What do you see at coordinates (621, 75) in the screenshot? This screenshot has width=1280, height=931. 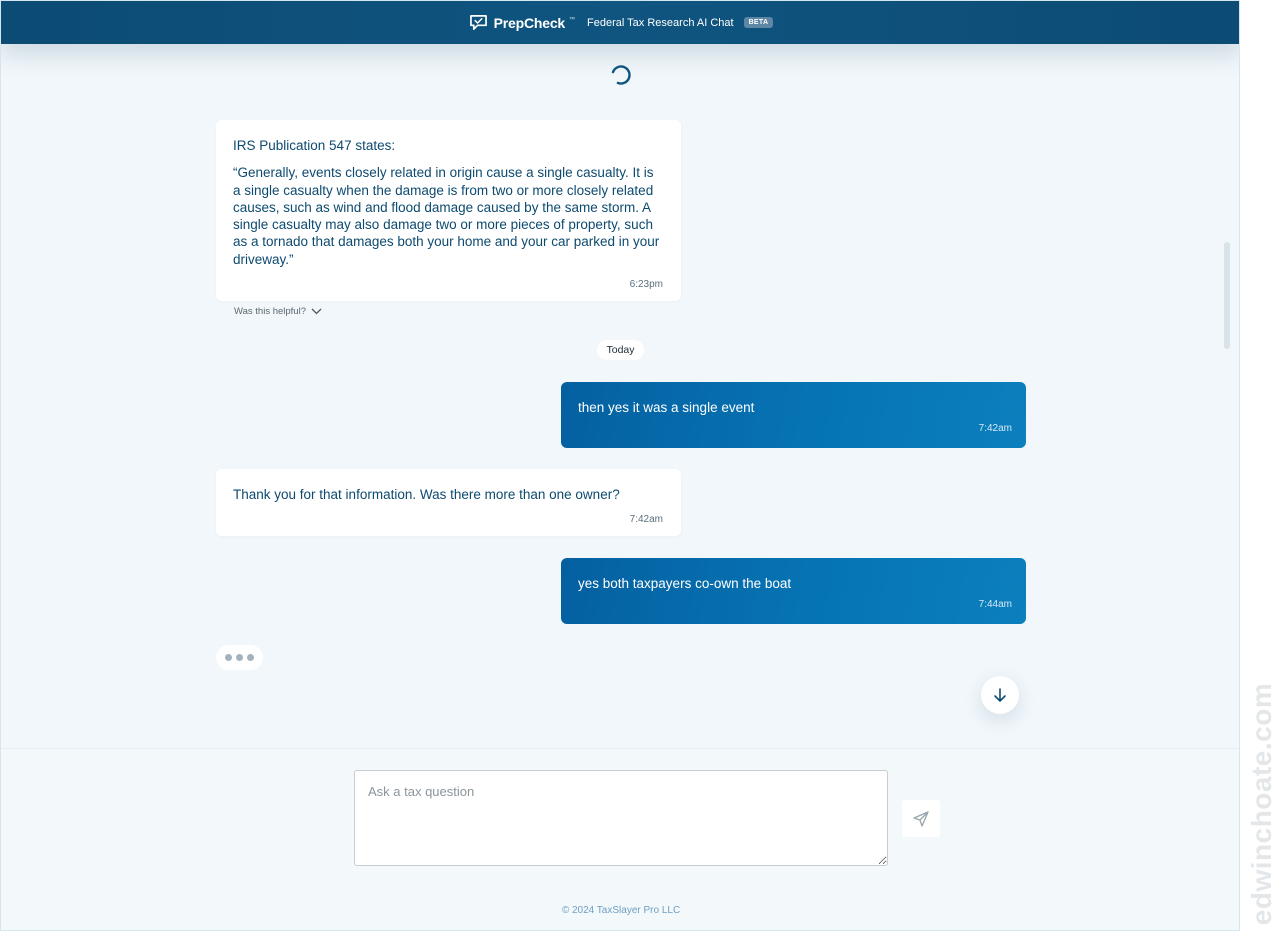 I see `spinner-icon` at bounding box center [621, 75].